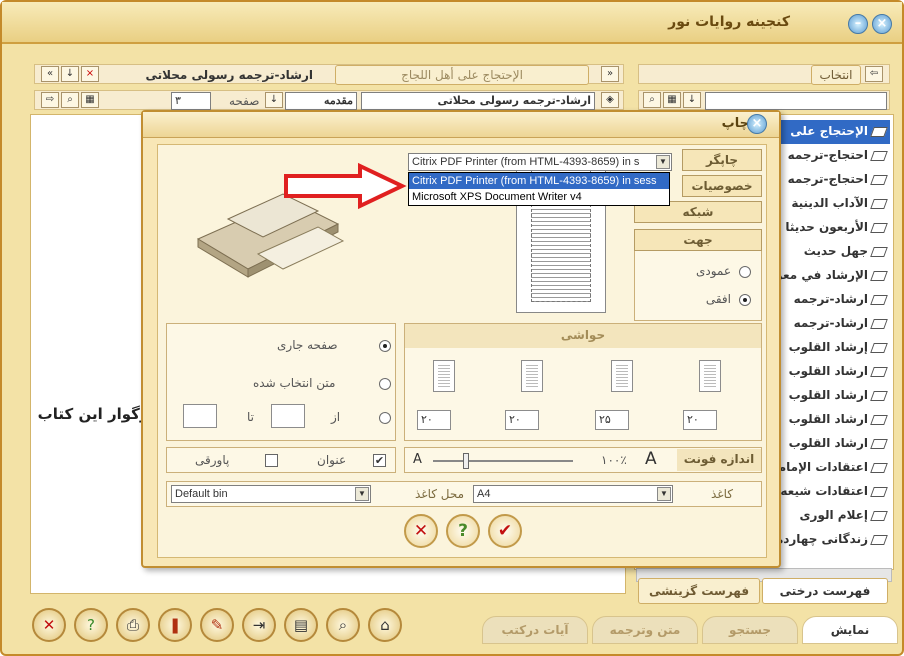 This screenshot has width=904, height=656. I want to click on current-page-radio, so click(385, 346).